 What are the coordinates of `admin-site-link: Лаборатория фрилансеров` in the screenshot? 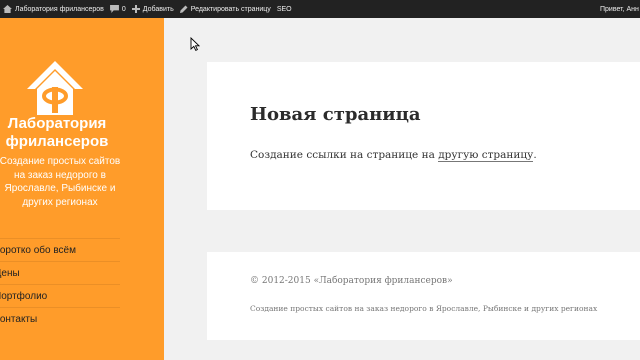 It's located at (55, 9).